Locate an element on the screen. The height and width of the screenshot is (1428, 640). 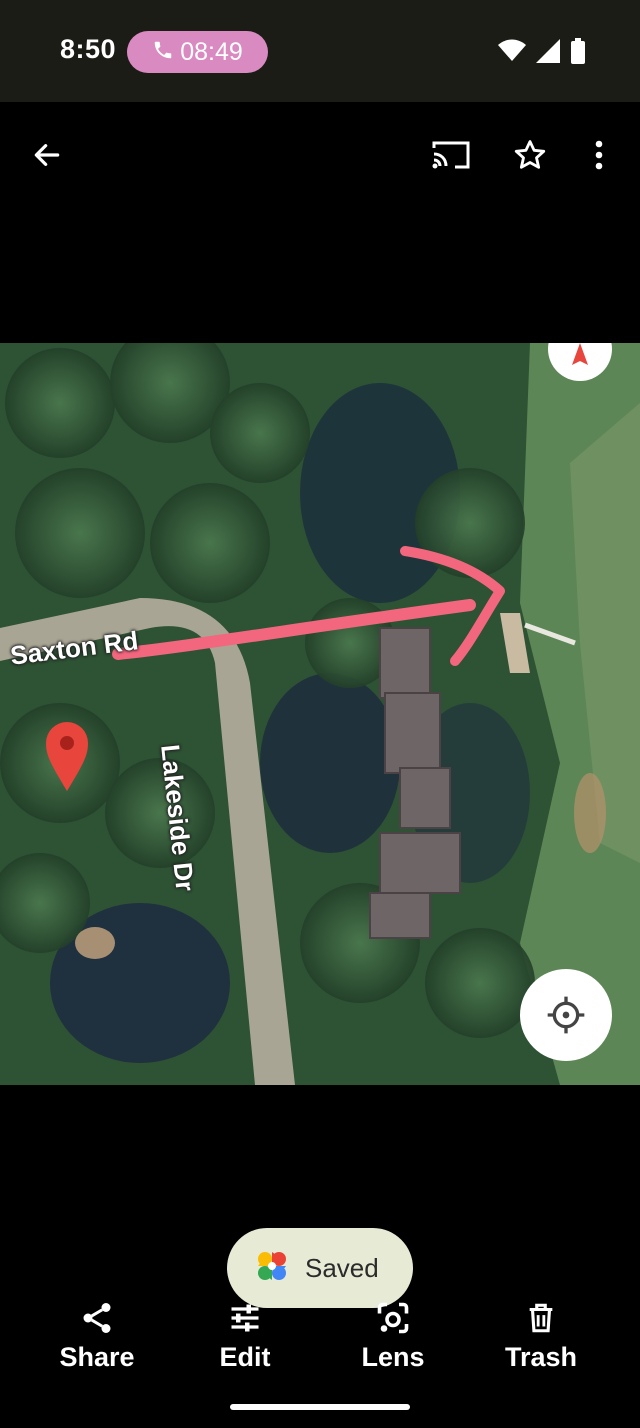
phone-icon is located at coordinates (163, 52).